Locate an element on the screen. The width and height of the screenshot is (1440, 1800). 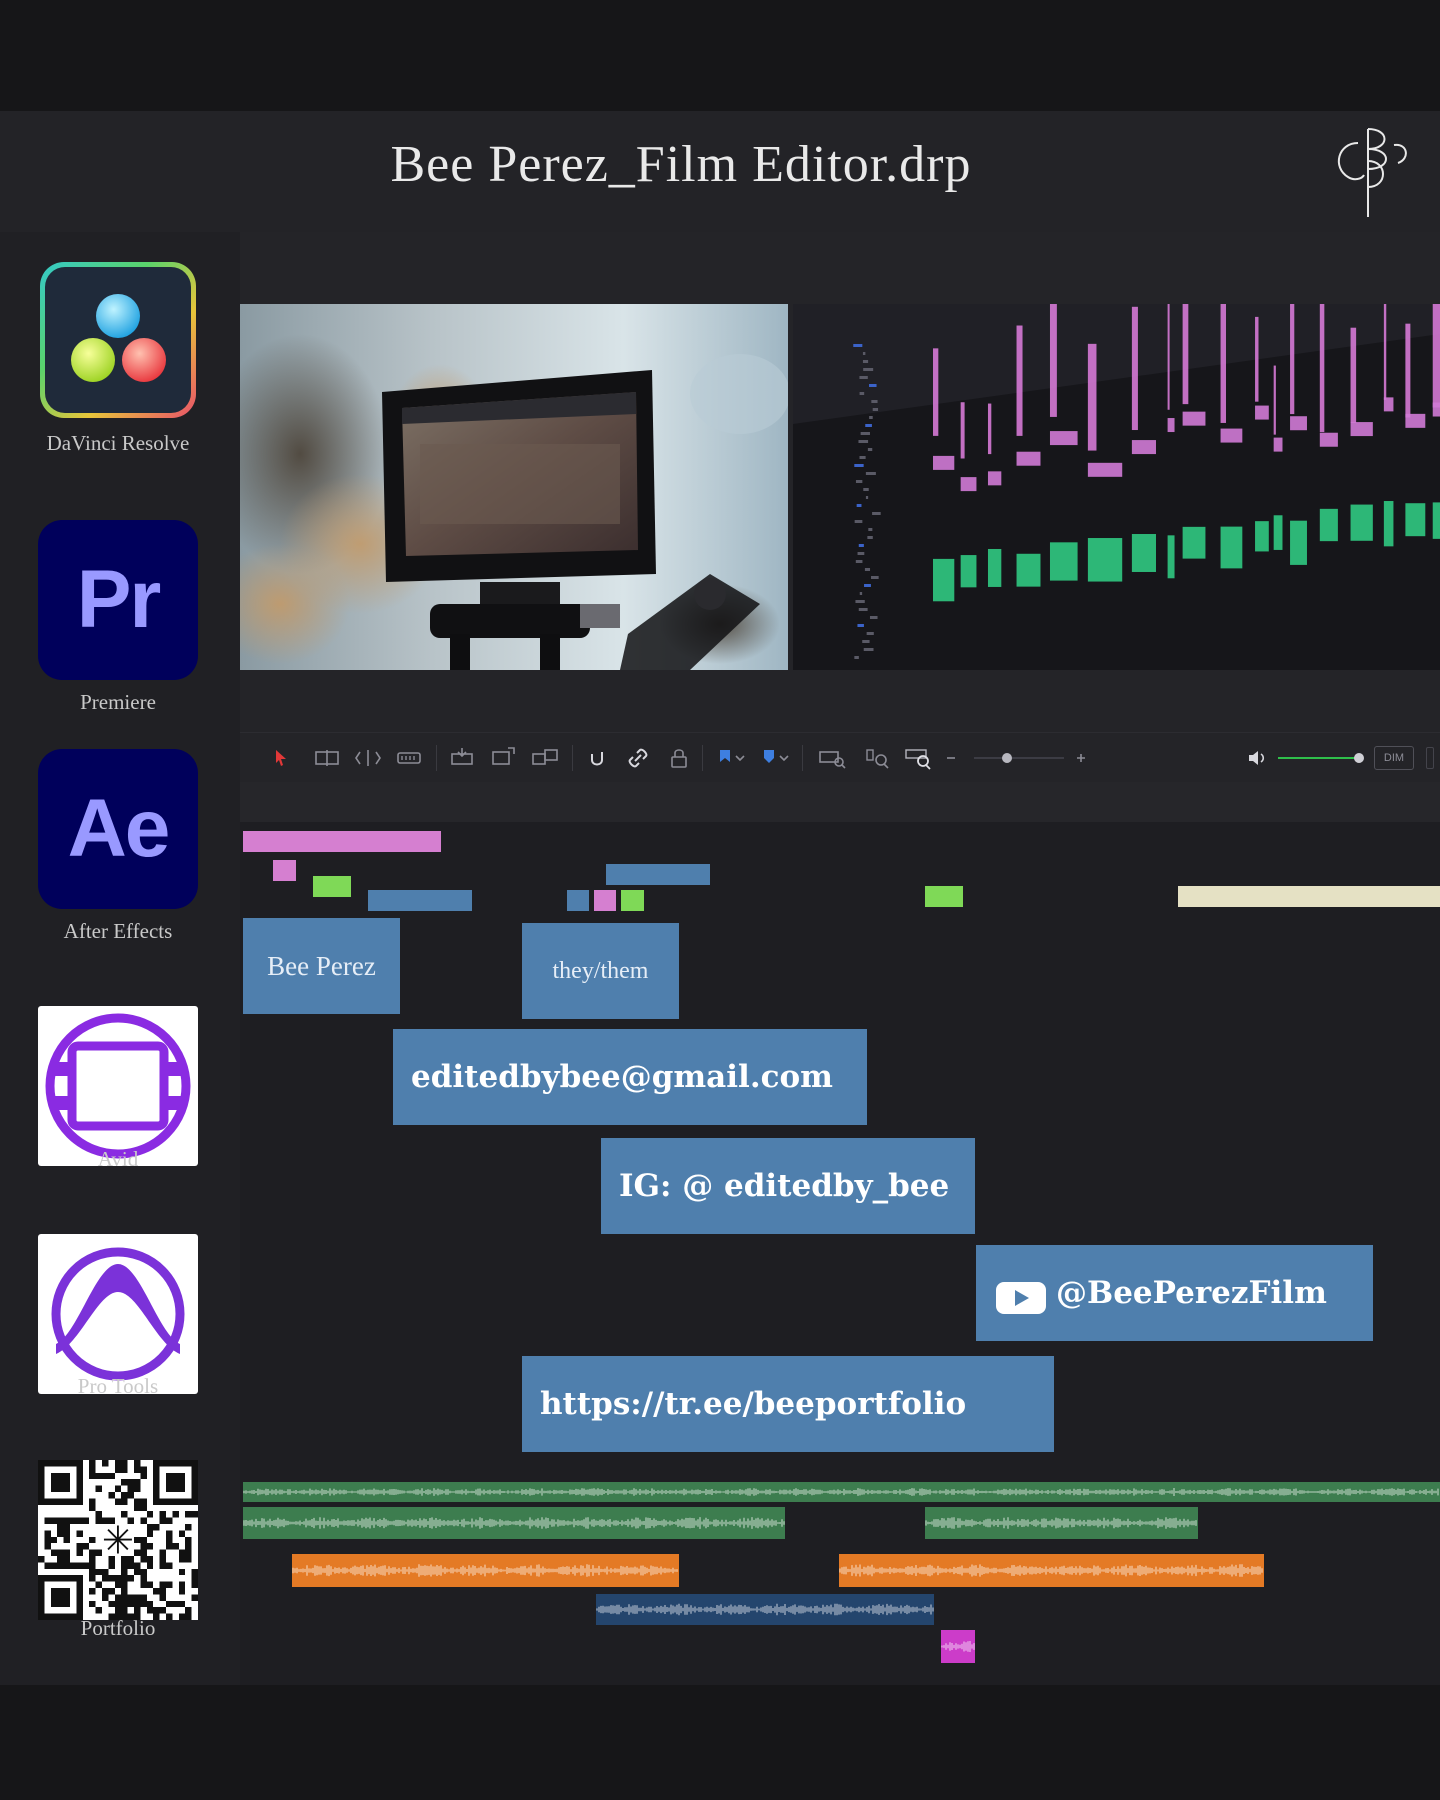
app-label-davinci: DaVinci Resolve is located at coordinates (118, 443).